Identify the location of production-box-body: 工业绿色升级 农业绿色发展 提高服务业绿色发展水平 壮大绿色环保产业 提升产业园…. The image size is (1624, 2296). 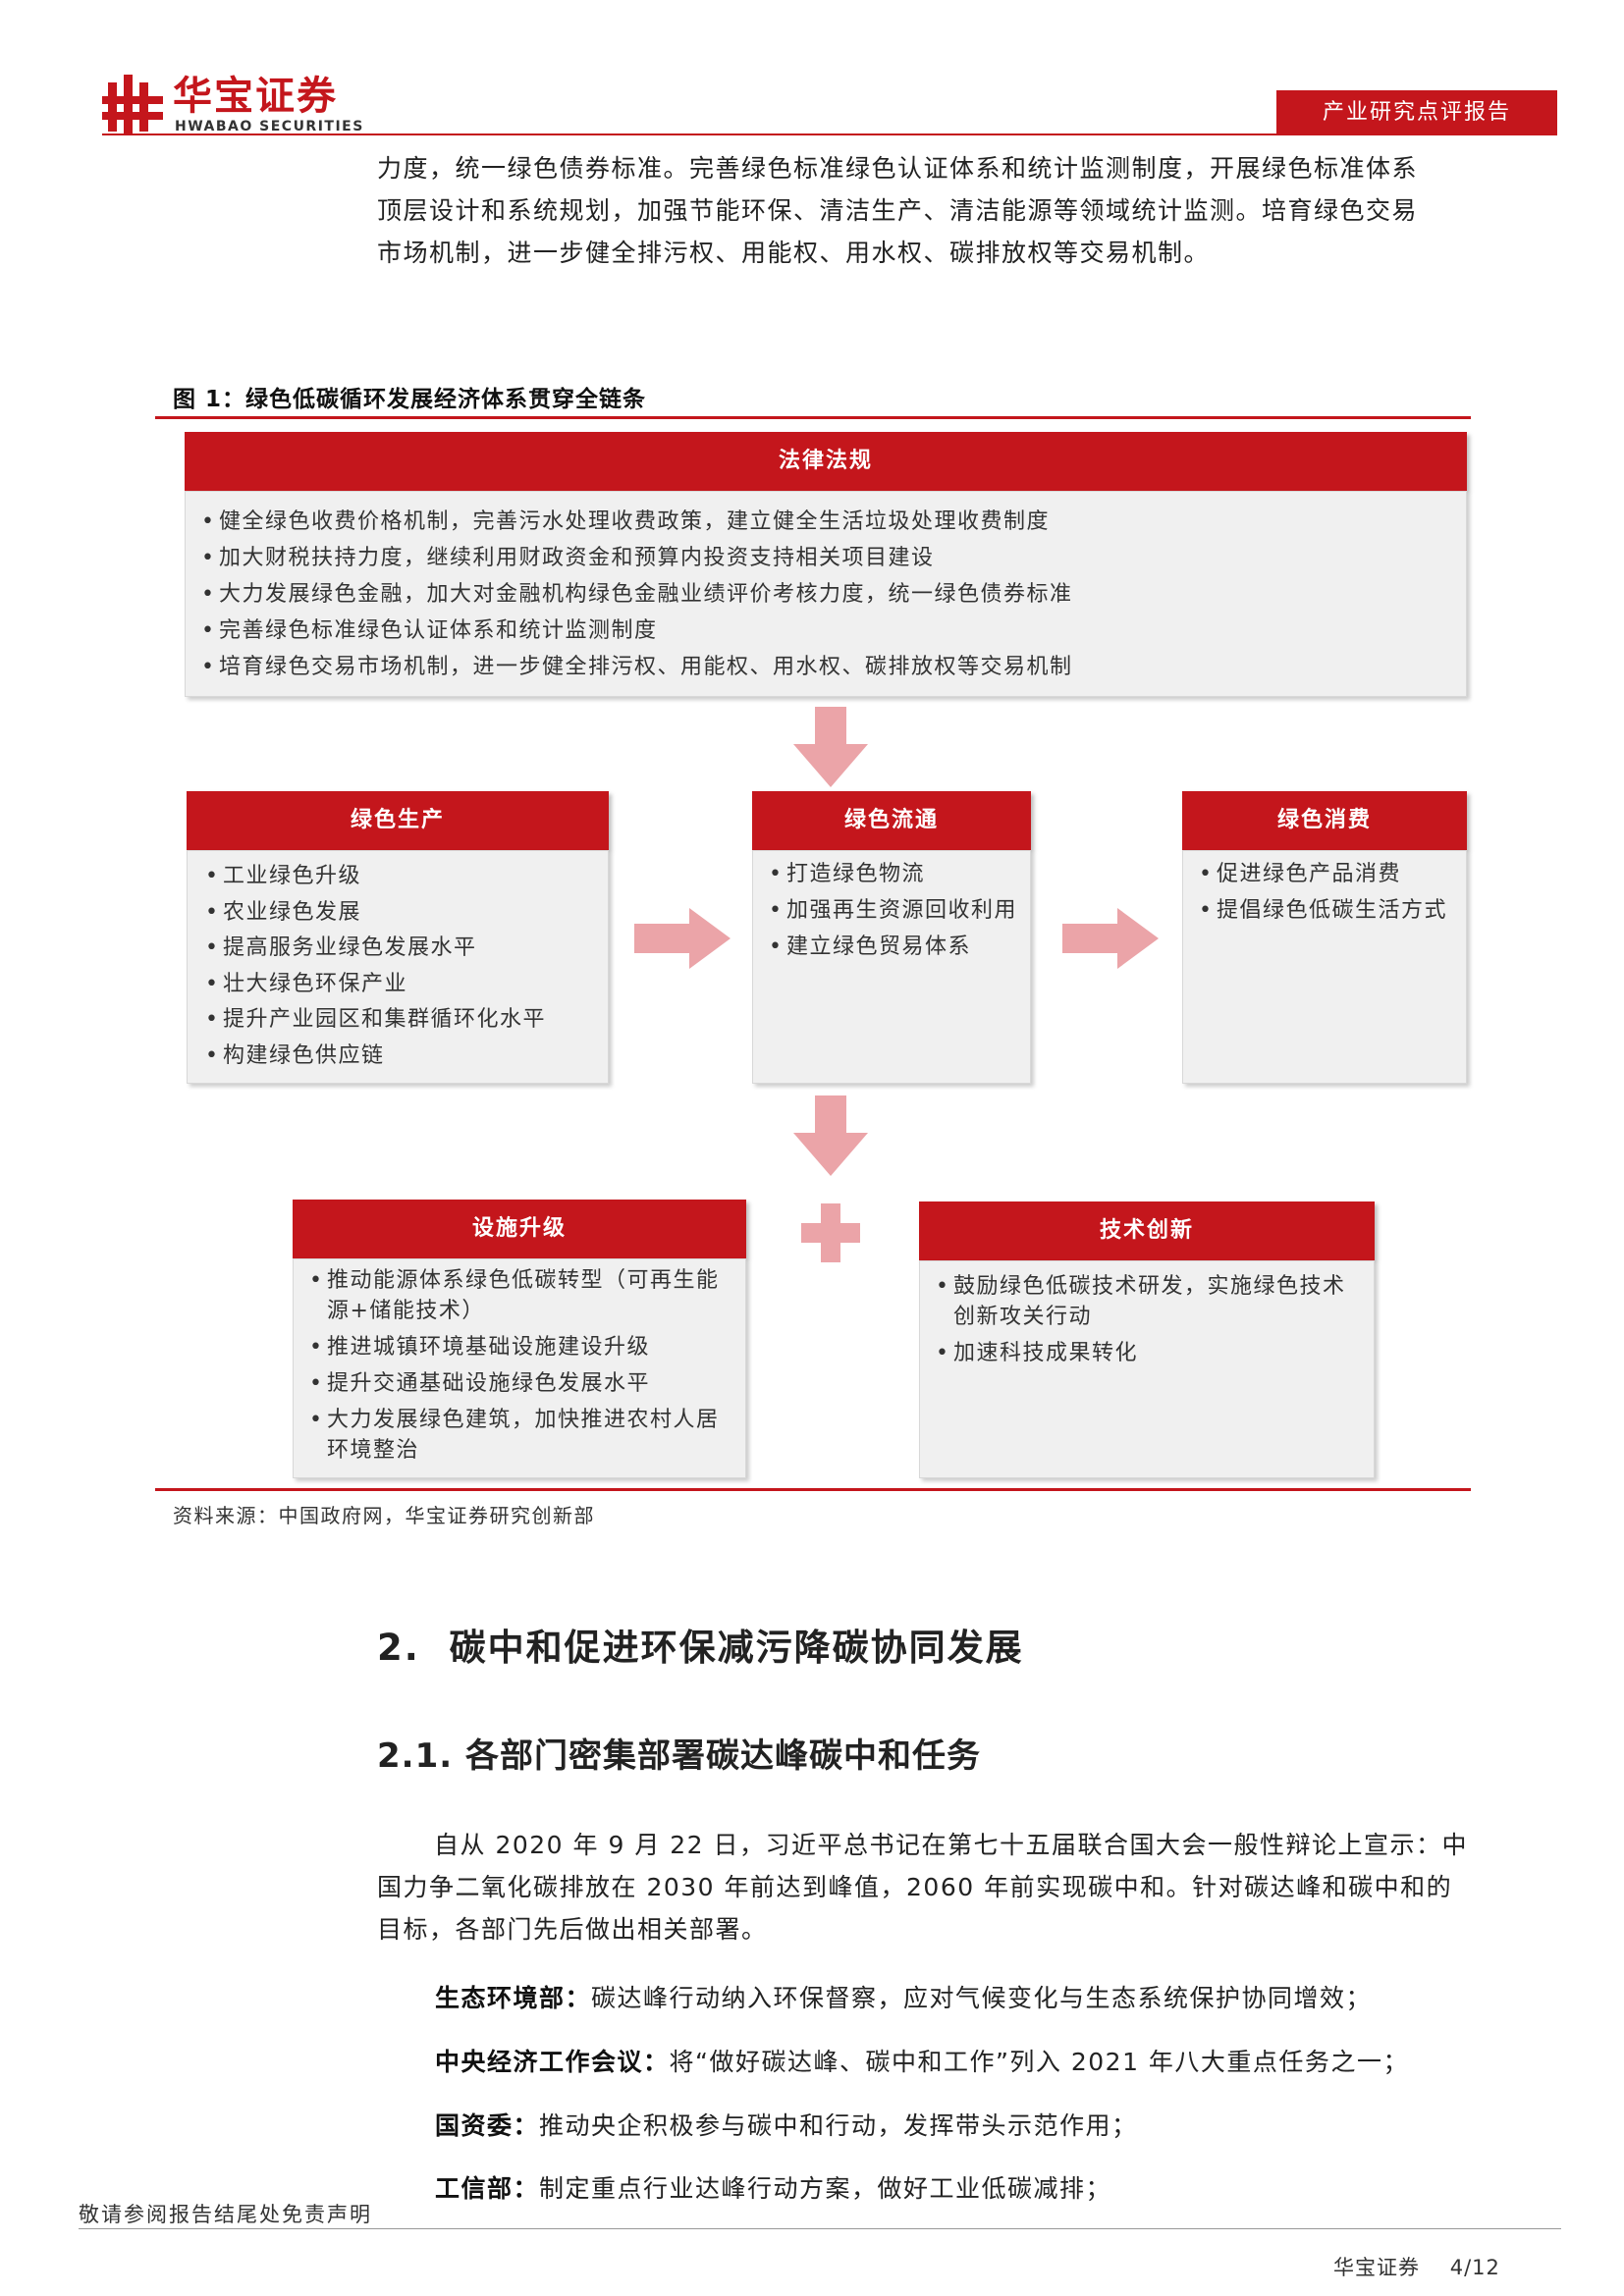
(398, 967).